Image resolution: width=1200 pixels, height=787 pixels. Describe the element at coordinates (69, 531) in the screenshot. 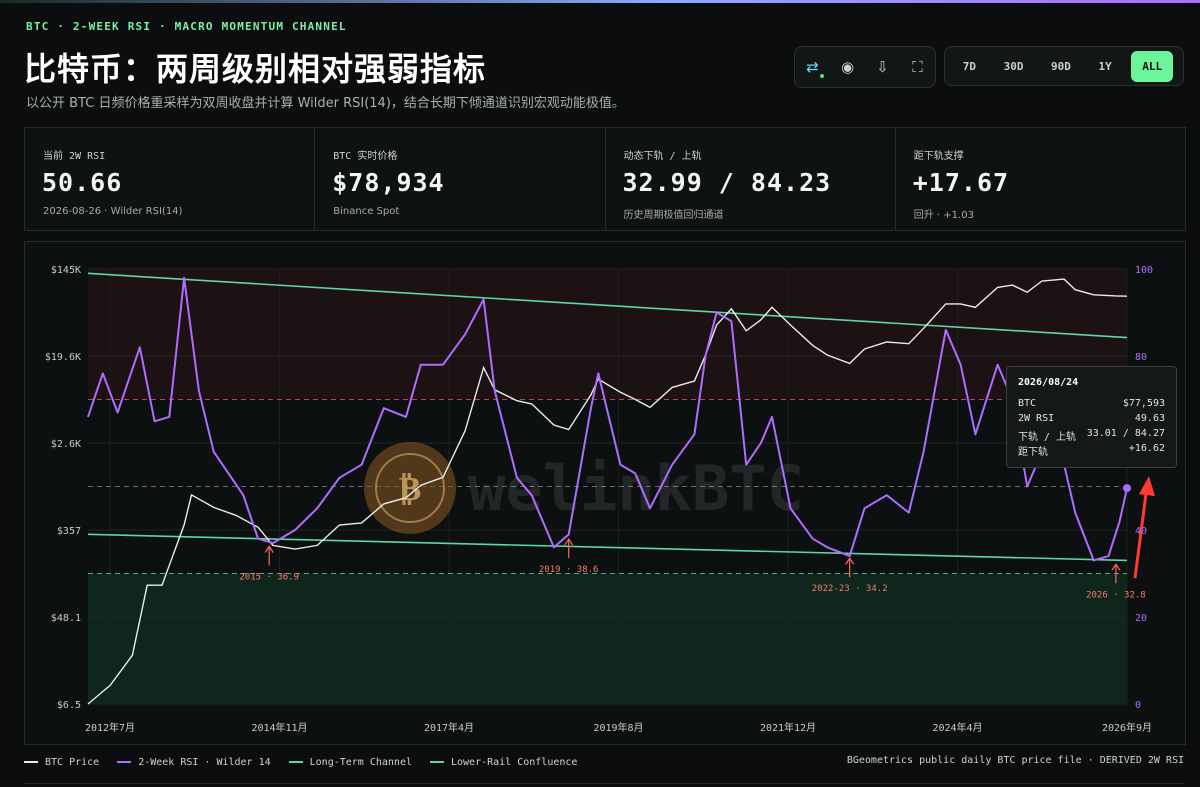

I see `y-left-tick-label: $357` at that location.